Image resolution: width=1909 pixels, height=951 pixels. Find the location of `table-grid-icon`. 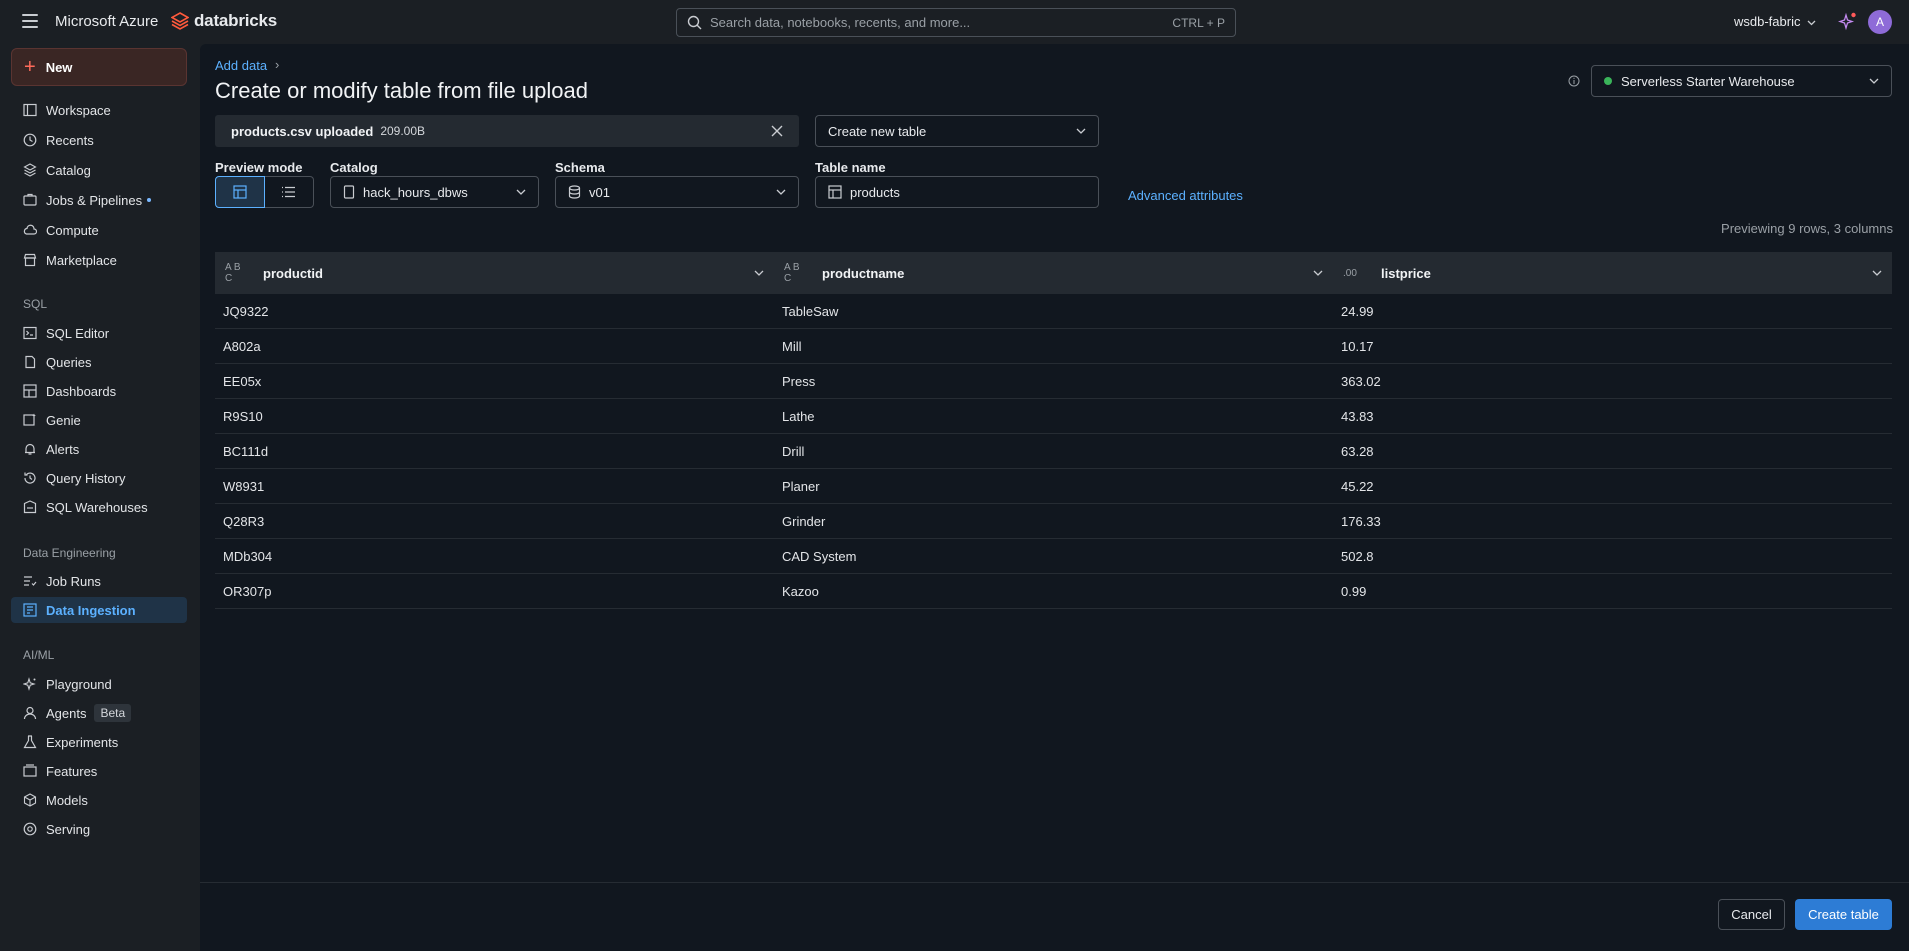

table-grid-icon is located at coordinates (240, 192).